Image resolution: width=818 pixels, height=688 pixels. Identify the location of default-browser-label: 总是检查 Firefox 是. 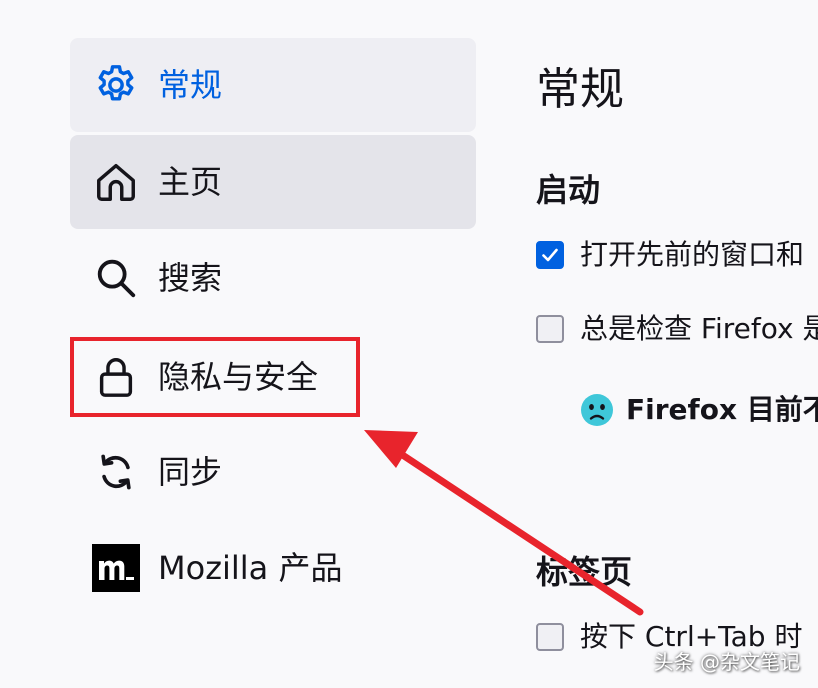
(699, 328).